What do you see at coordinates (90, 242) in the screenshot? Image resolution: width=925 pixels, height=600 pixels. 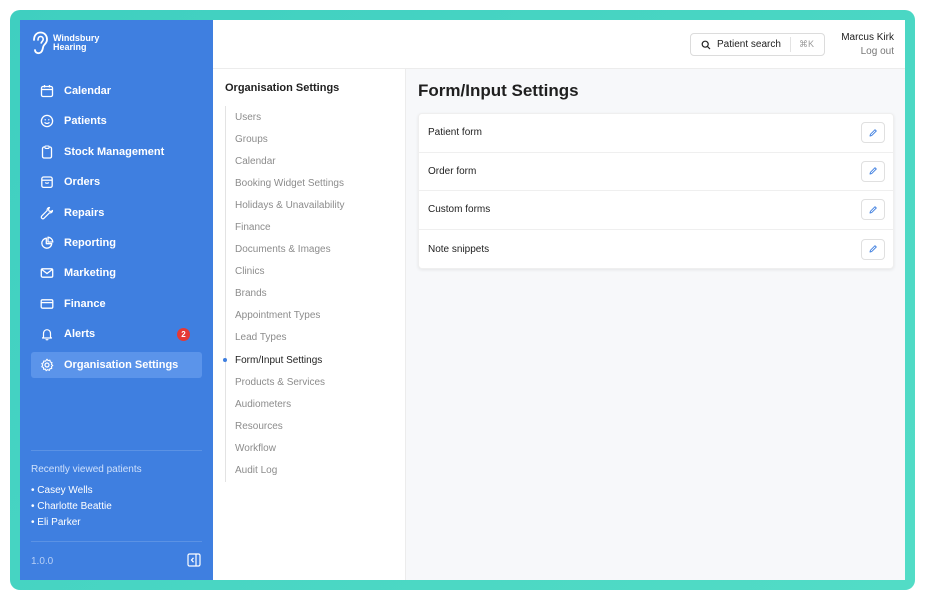 I see `sidebar-item-label: Reporting` at bounding box center [90, 242].